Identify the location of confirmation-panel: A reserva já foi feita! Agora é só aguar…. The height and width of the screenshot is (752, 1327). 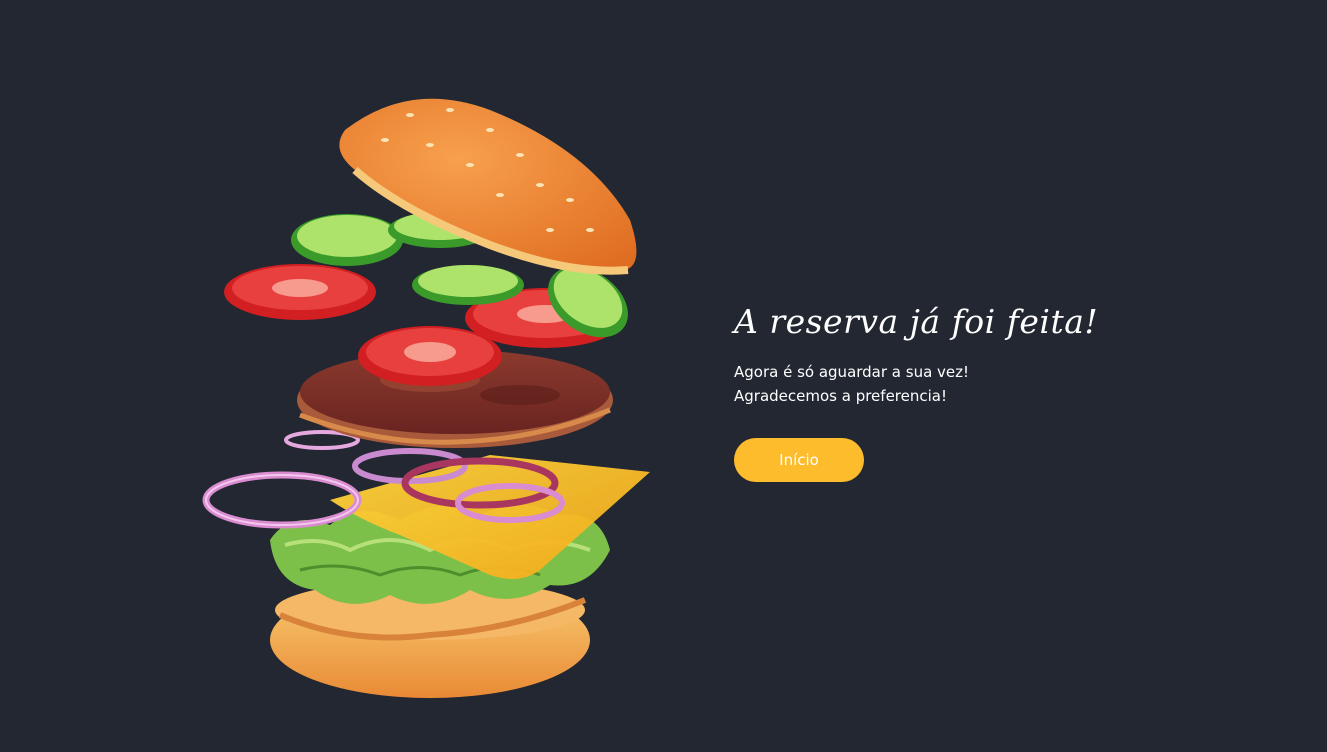
(944, 391).